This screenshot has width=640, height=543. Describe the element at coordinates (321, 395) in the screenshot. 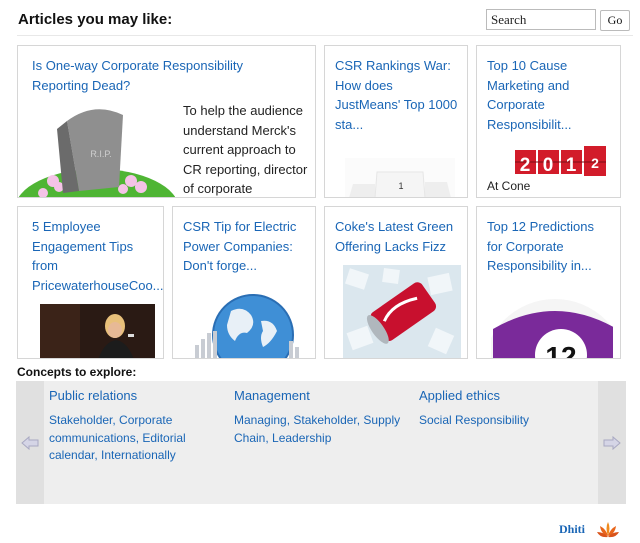

I see `concept-heading: Management` at that location.